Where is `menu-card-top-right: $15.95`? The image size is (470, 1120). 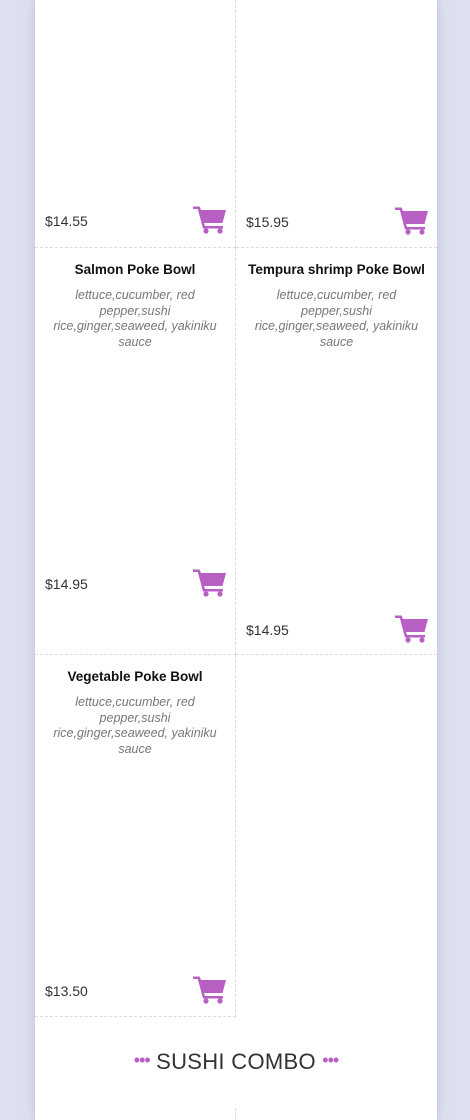 menu-card-top-right: $15.95 is located at coordinates (336, 124).